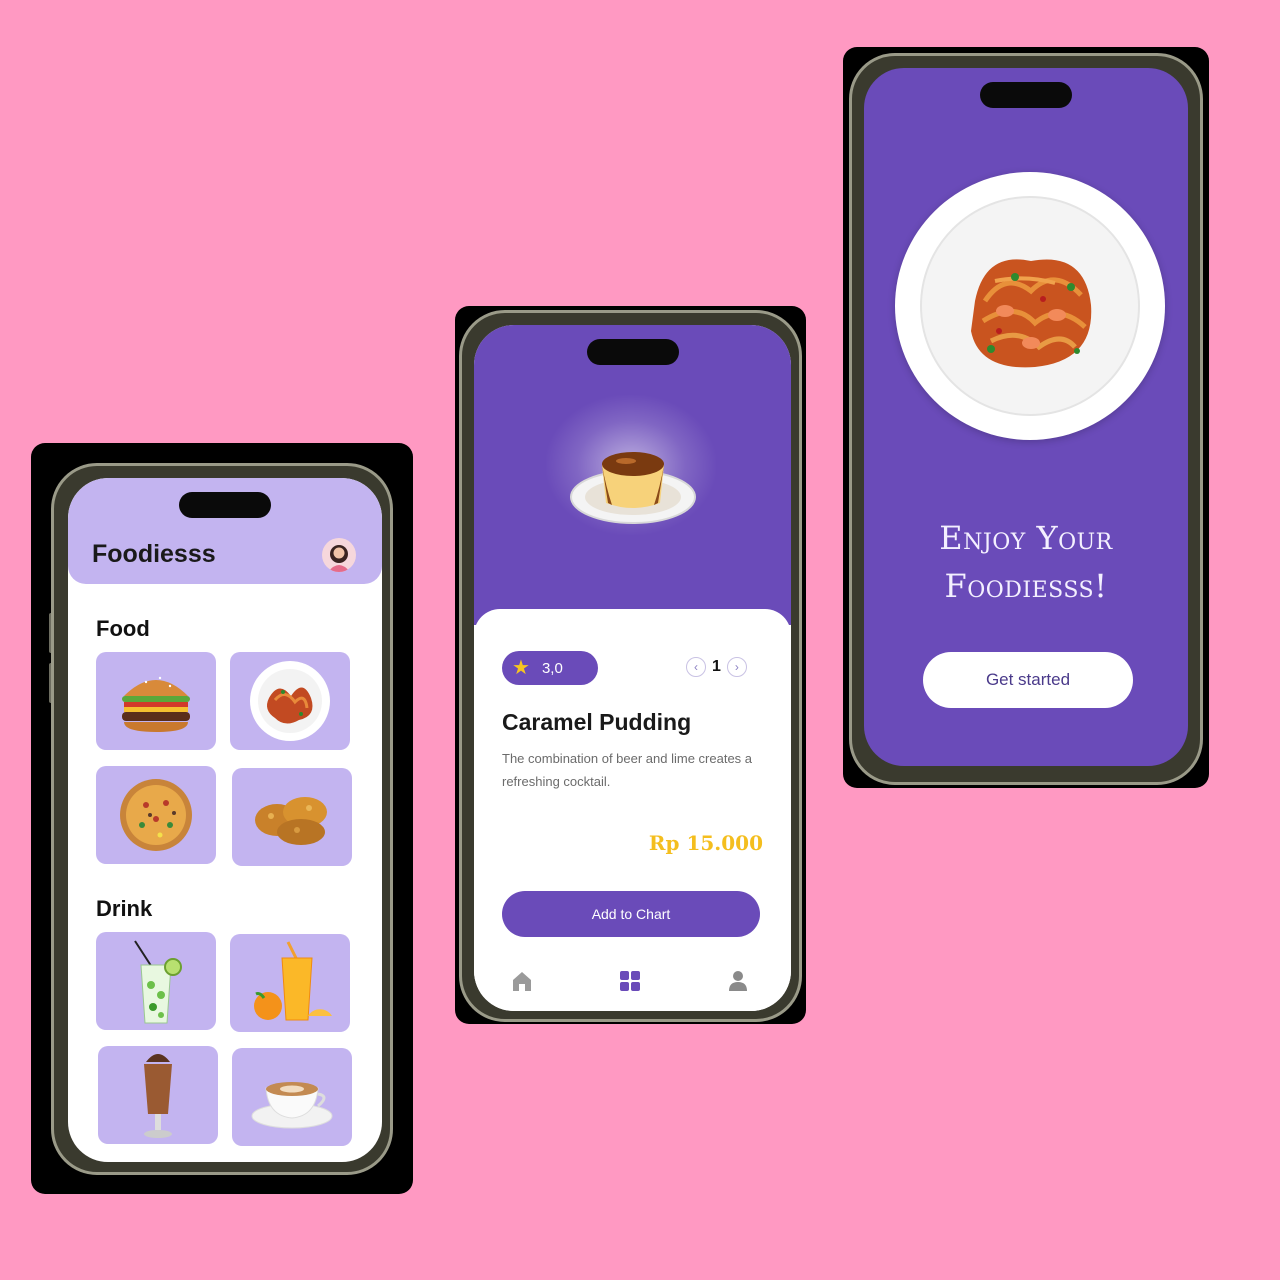  I want to click on mojito-image, so click(158, 982).